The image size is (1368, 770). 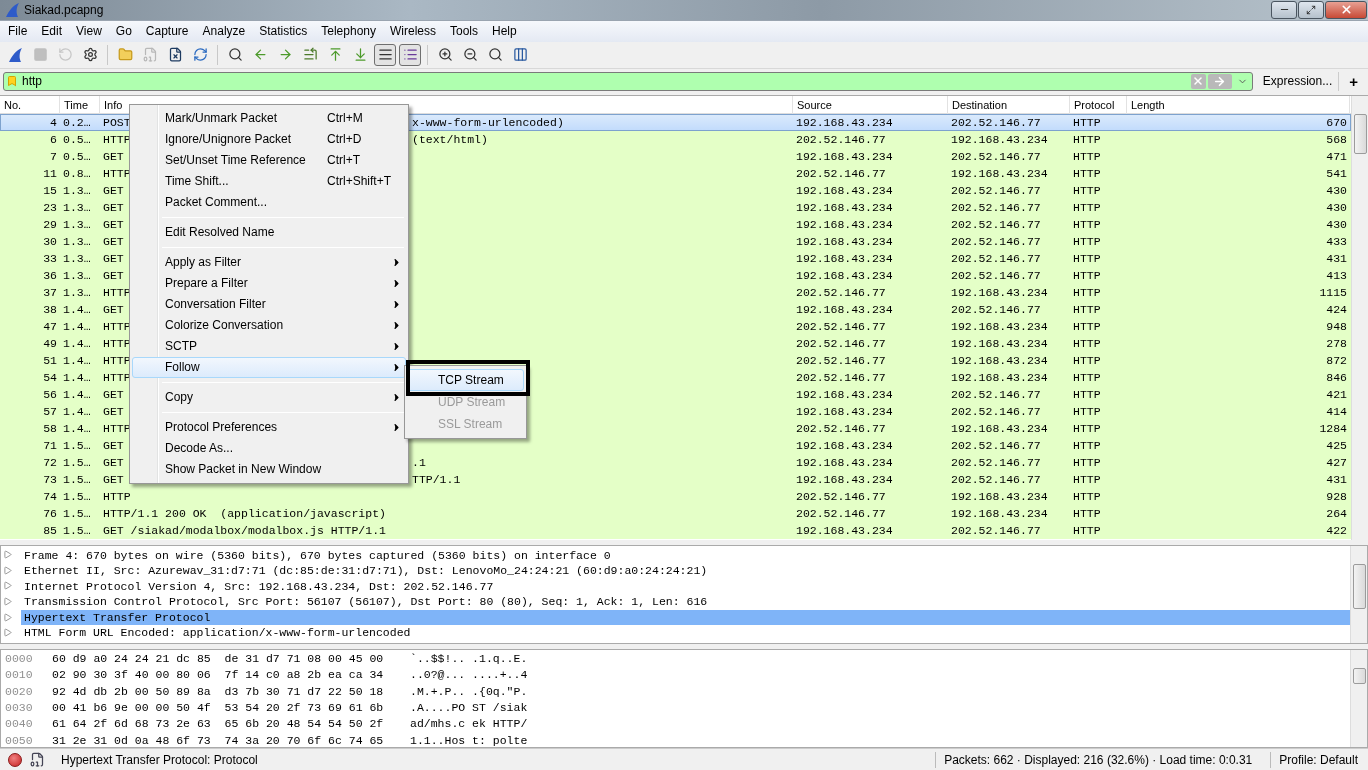 What do you see at coordinates (685, 570) in the screenshot?
I see `tree-item: Ethernet II, Src: Azurewav_31:d7:71 (dc:85:de:31:d7:71), Dst: LenovoMo_24:24:21 (60:d9:a0:24:24:21)` at bounding box center [685, 570].